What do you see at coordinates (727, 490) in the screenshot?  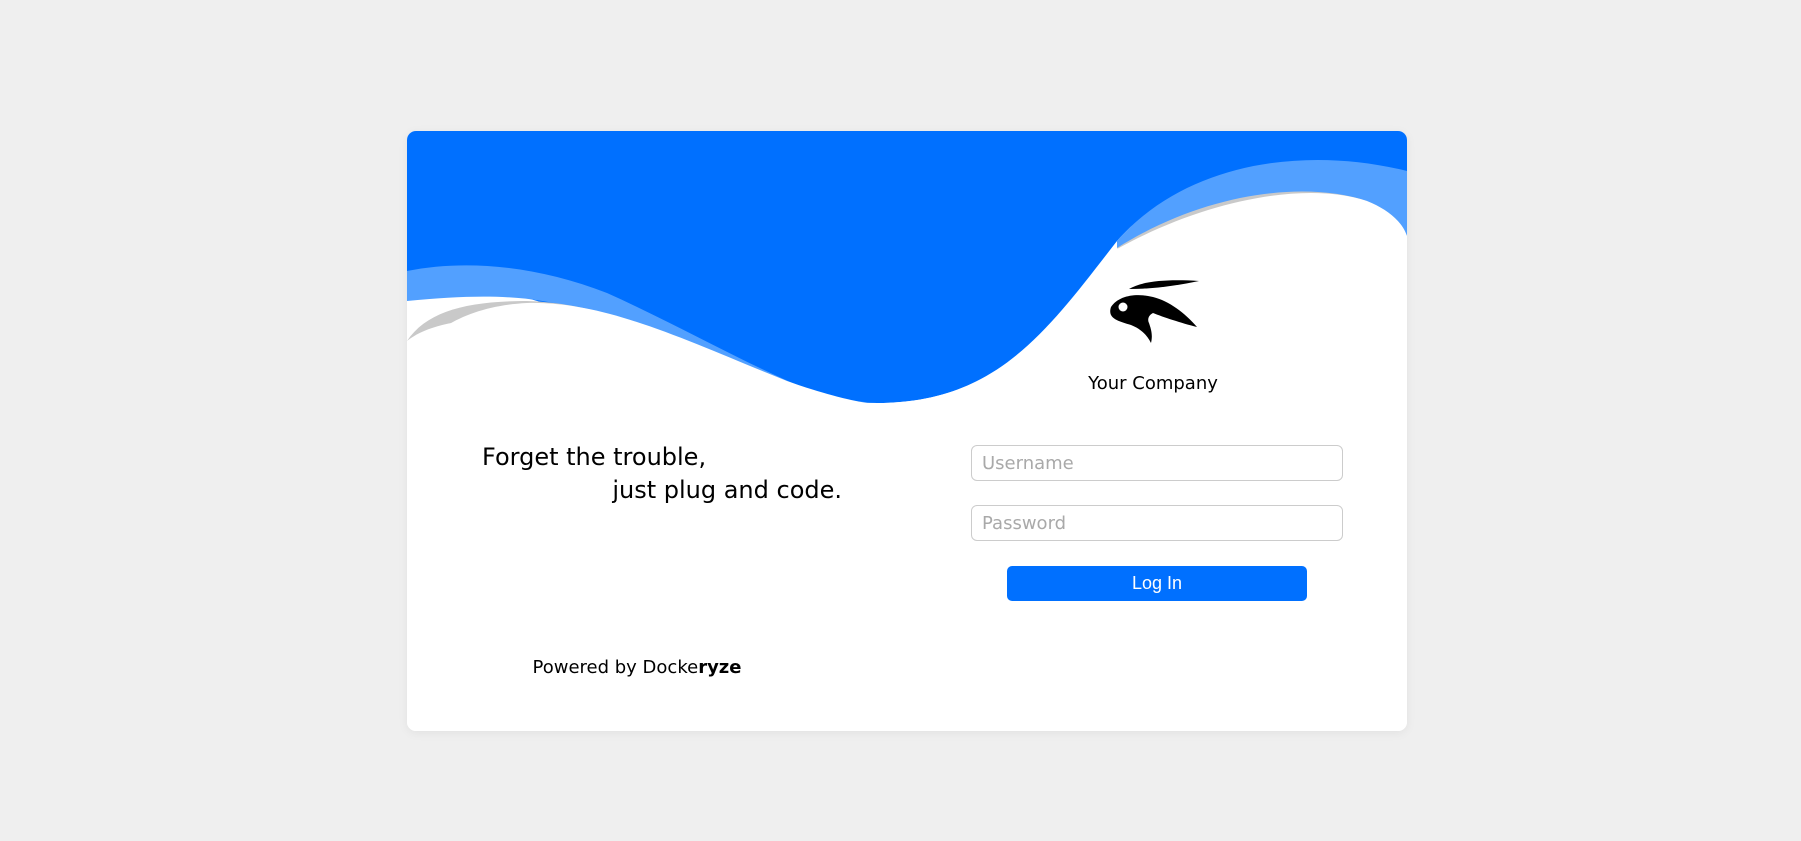 I see `tagline-line-2: just plug and code.` at bounding box center [727, 490].